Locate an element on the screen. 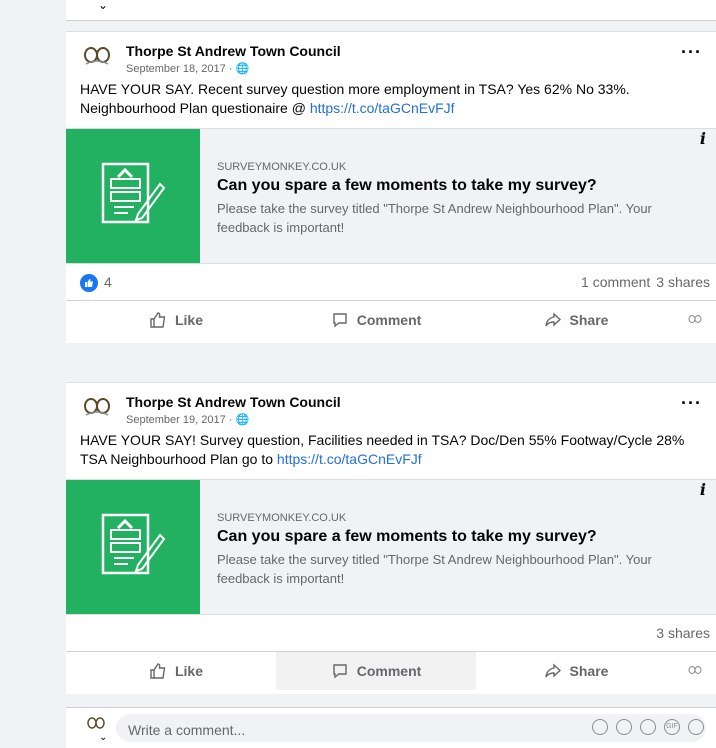  avatar-sticker-icon is located at coordinates (600, 727).